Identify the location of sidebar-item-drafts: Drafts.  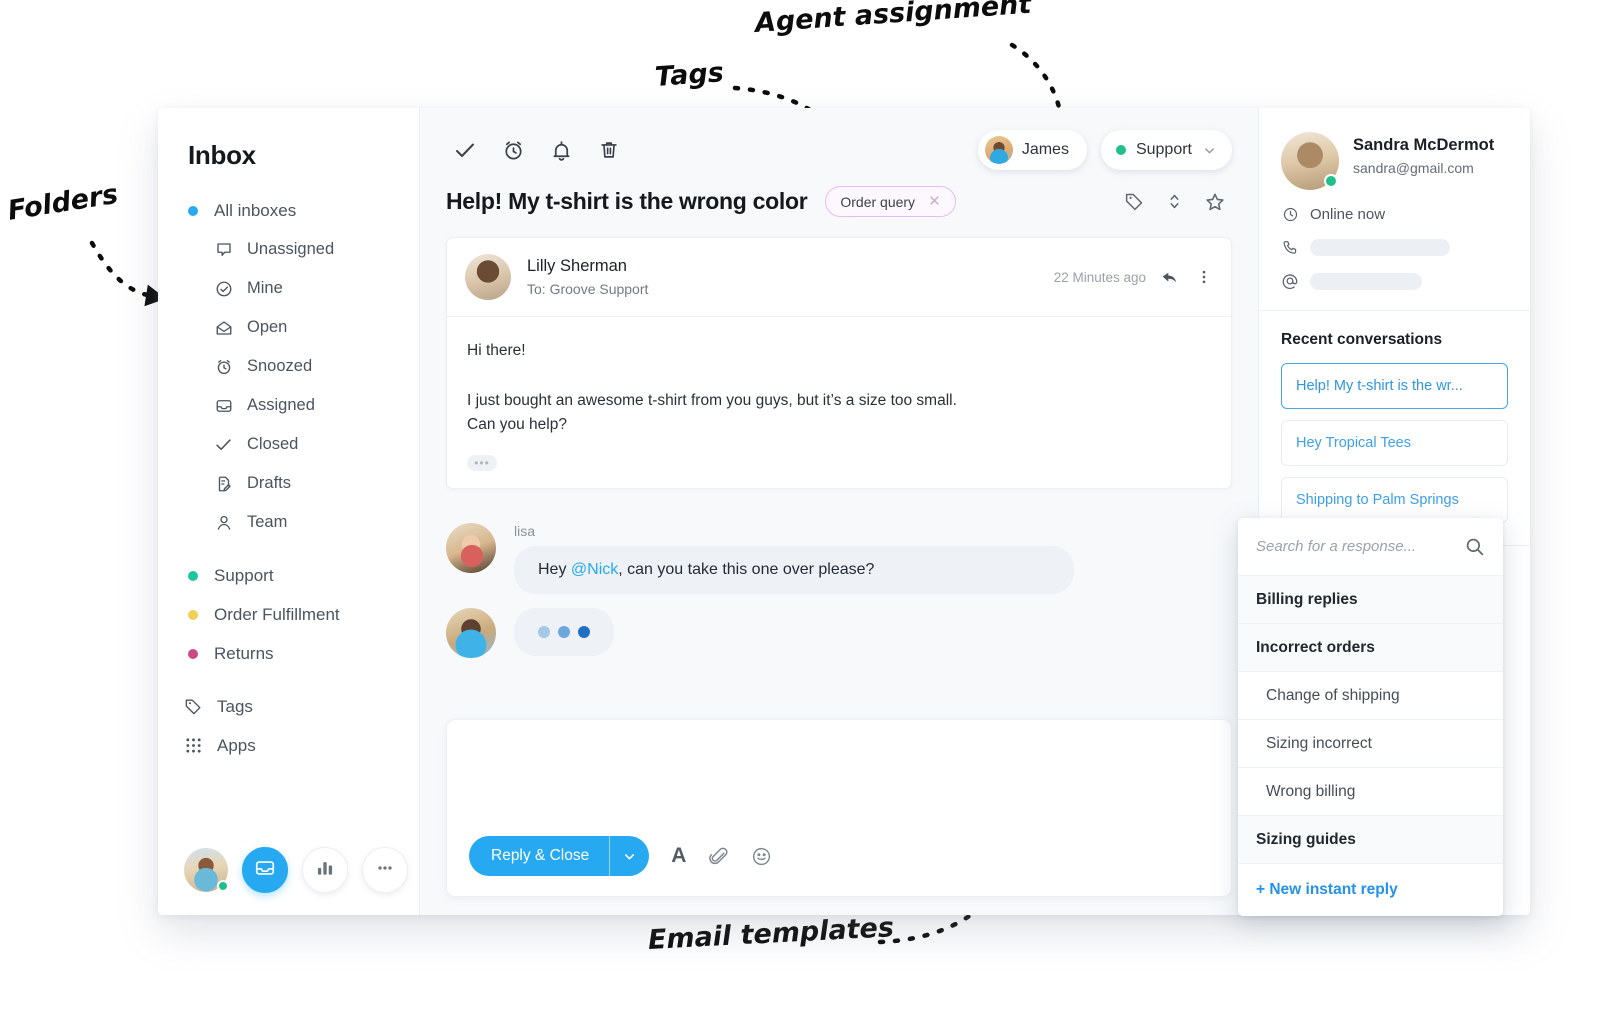
(288, 483).